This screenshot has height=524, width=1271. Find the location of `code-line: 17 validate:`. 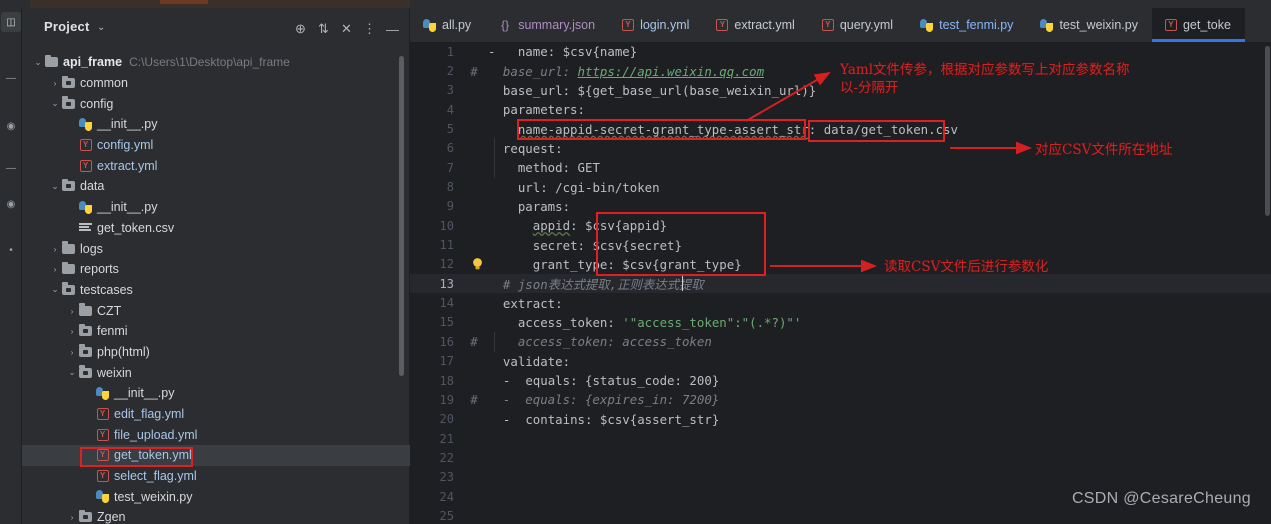

code-line: 17 validate: is located at coordinates (840, 361).